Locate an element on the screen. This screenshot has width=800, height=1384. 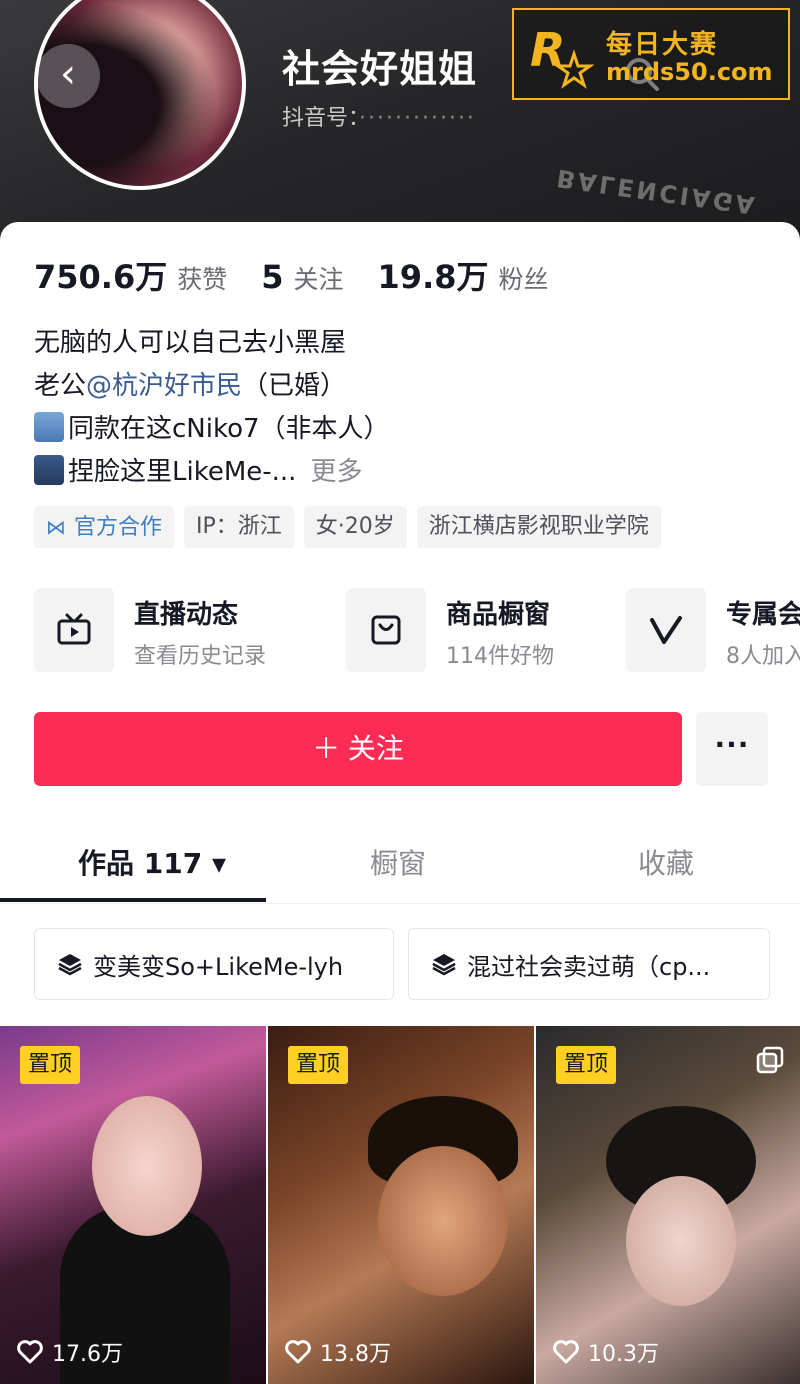
collection-item: 变美变So+LikeMe-lyh is located at coordinates (214, 964).